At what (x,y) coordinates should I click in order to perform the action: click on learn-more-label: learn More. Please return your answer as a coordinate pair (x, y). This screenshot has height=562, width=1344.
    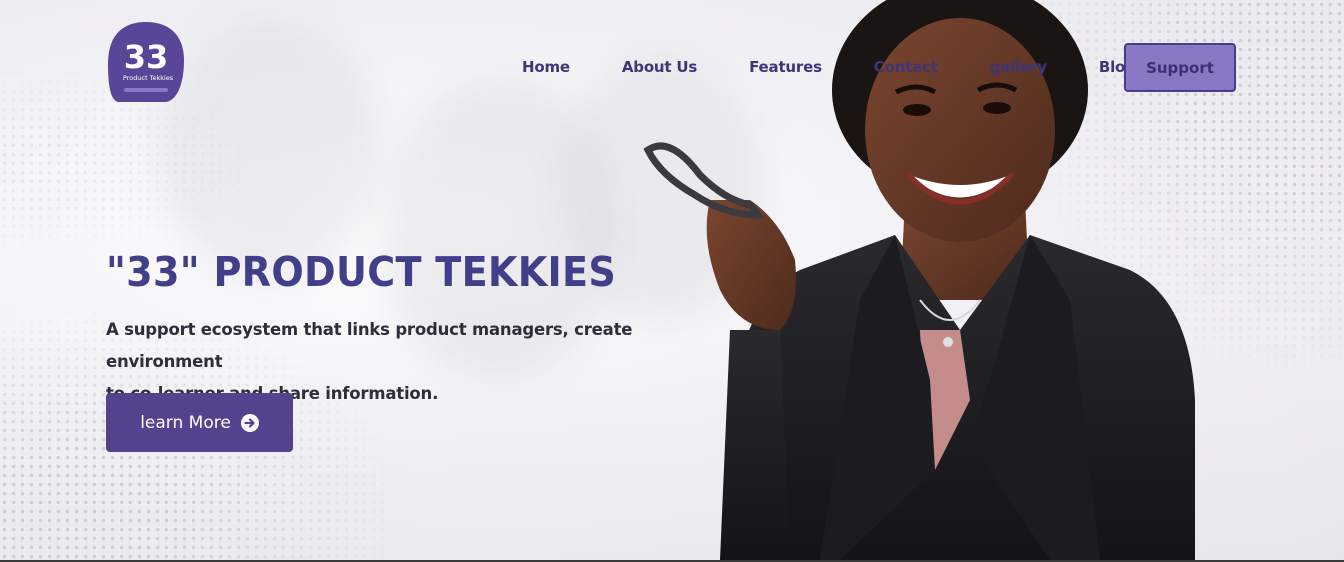
    Looking at the image, I should click on (185, 422).